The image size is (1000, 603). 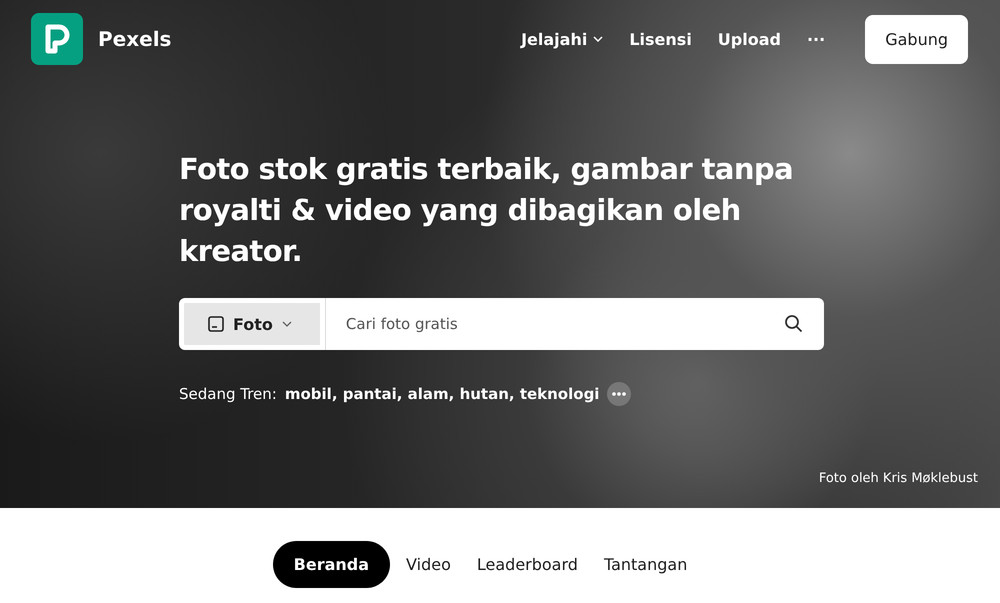 I want to click on photo-credit: Foto oleh Kris Møklebust, so click(x=898, y=478).